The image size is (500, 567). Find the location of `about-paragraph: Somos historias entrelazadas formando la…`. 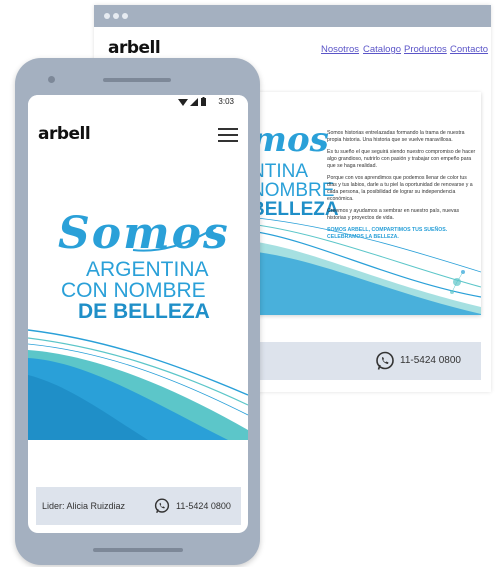

about-paragraph: Somos historias entrelazadas formando la… is located at coordinates (396, 137).